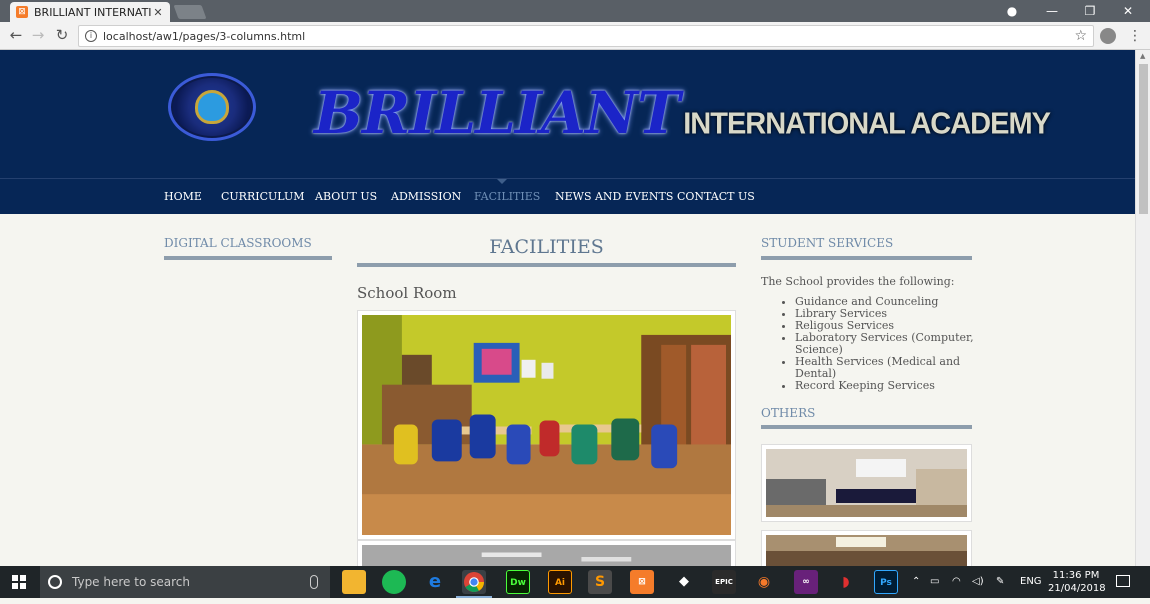 This screenshot has width=1150, height=604. Describe the element at coordinates (956, 582) in the screenshot. I see `wifi-icon: ◠` at that location.